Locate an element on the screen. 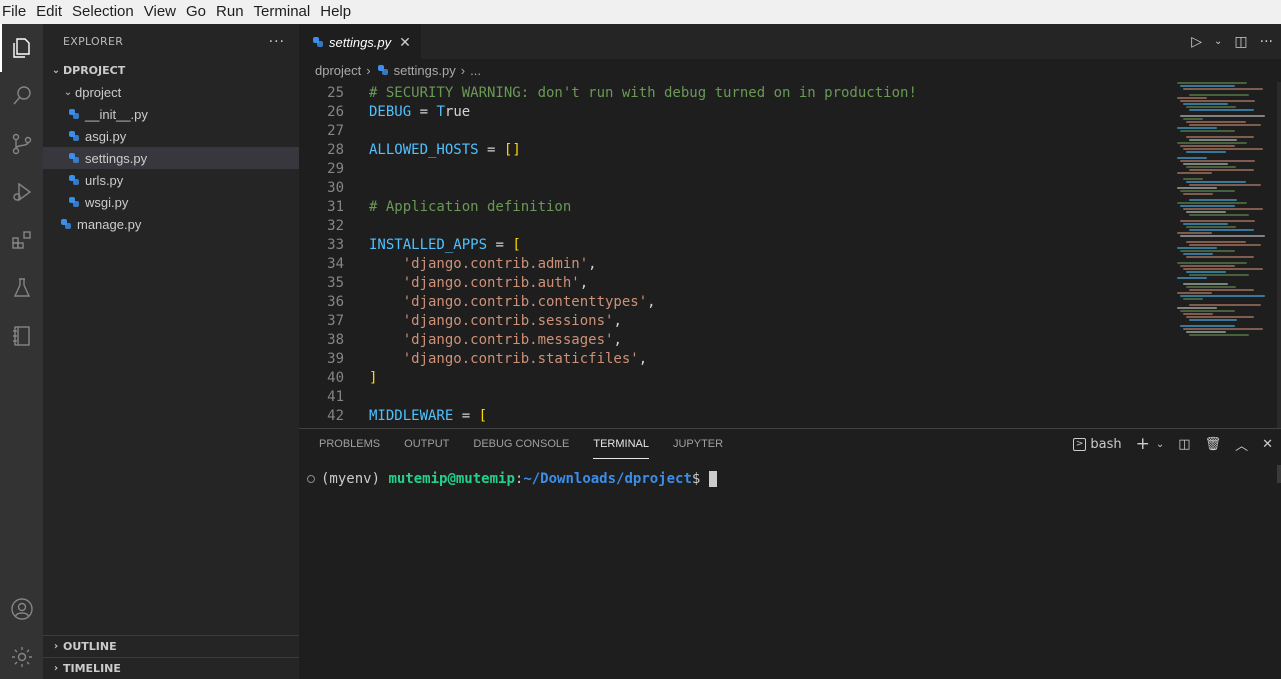 The width and height of the screenshot is (1281, 679). split-terminal-icon: ◫ is located at coordinates (1184, 444).